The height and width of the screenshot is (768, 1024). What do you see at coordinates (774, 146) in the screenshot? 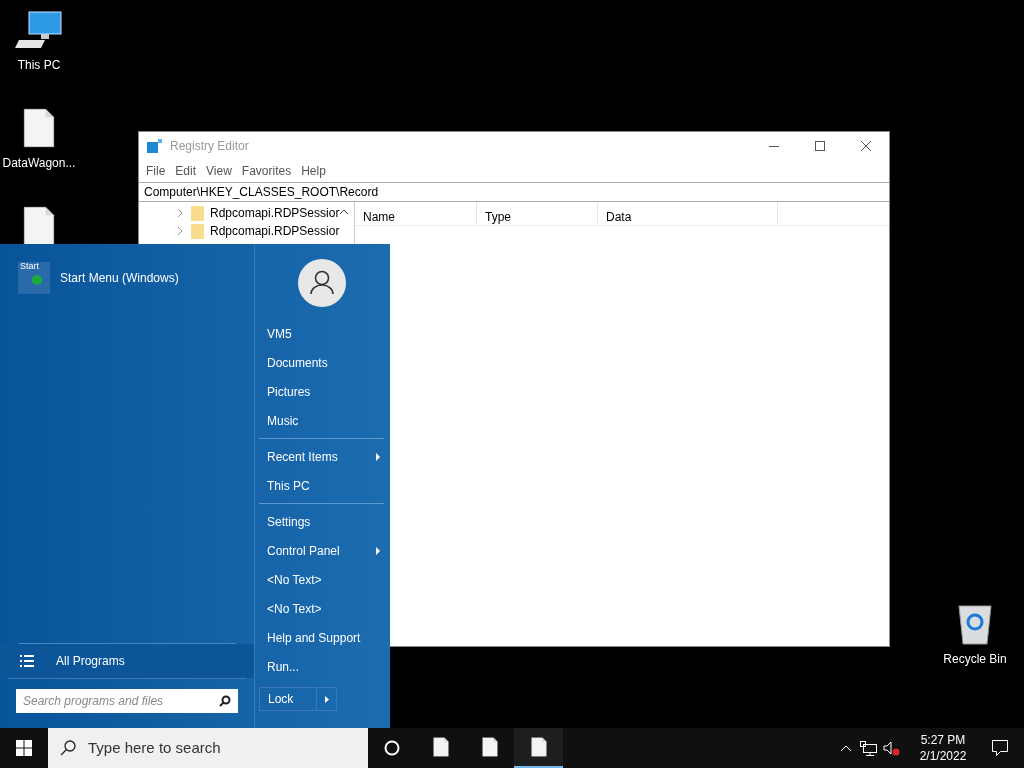
I see `minimize-icon` at bounding box center [774, 146].